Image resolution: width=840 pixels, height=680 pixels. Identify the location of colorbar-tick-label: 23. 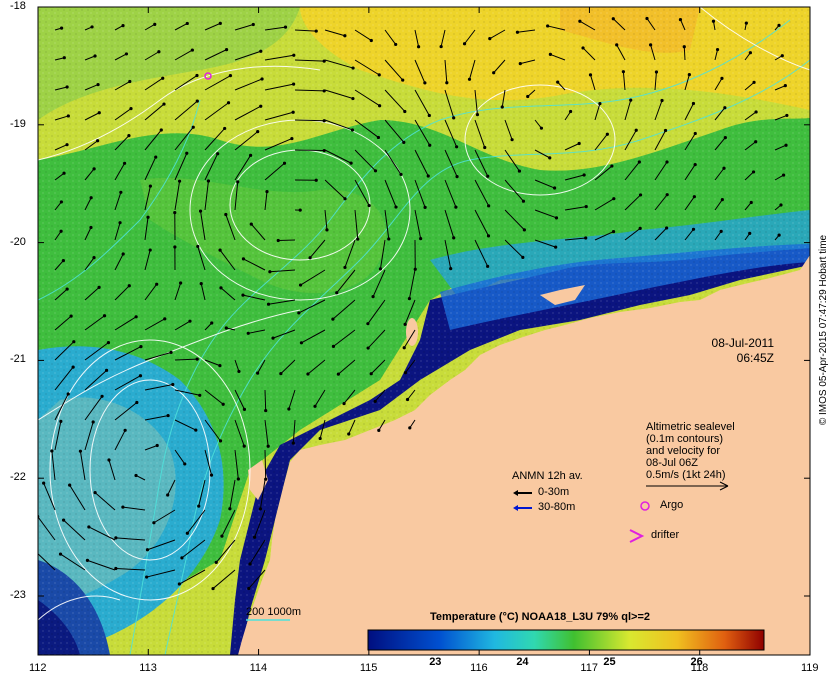
(435, 662).